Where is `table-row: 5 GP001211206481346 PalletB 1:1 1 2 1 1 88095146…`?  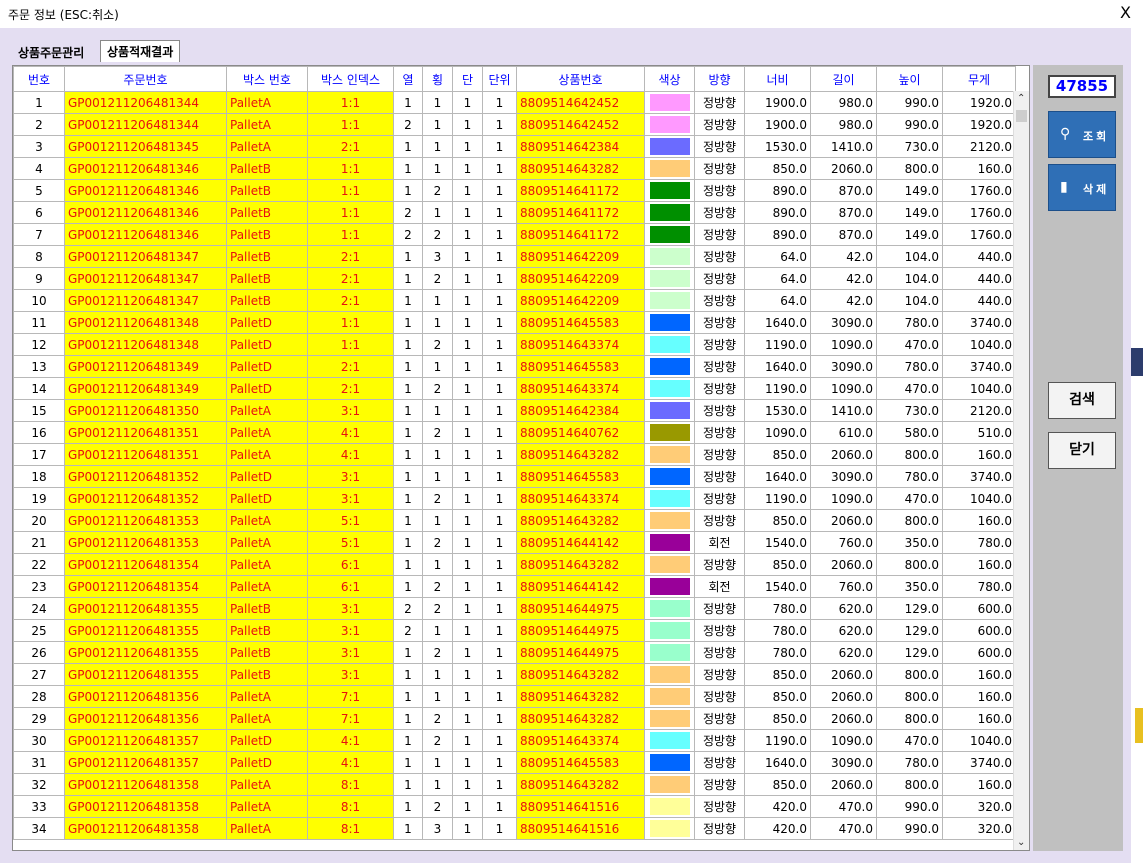 table-row: 5 GP001211206481346 PalletB 1:1 1 2 1 1 88095146… is located at coordinates (514, 190).